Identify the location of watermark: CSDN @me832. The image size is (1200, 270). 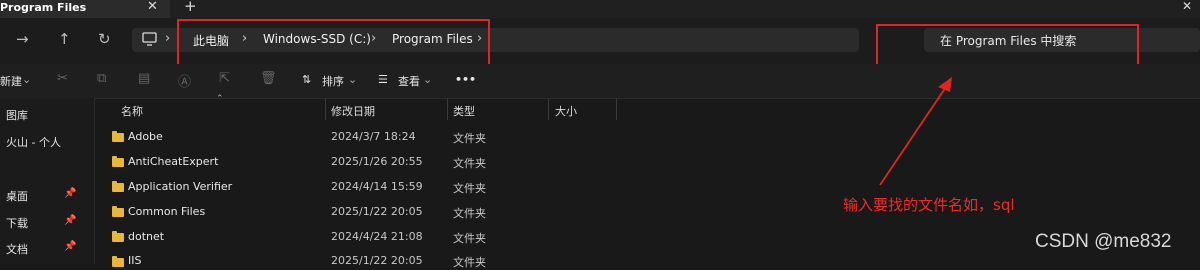
(1103, 241).